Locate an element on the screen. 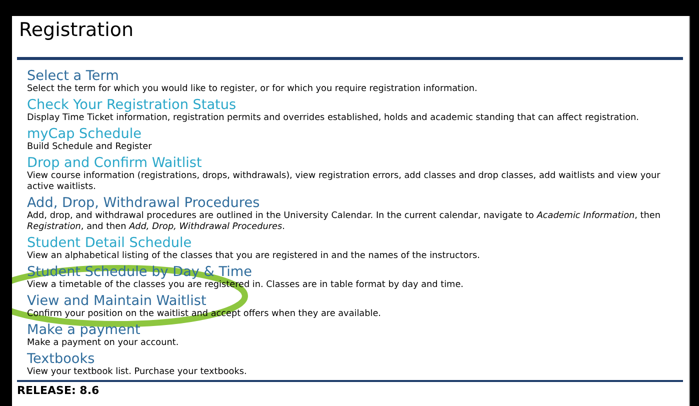  menu-link: Check Your Registration Status is located at coordinates (131, 105).